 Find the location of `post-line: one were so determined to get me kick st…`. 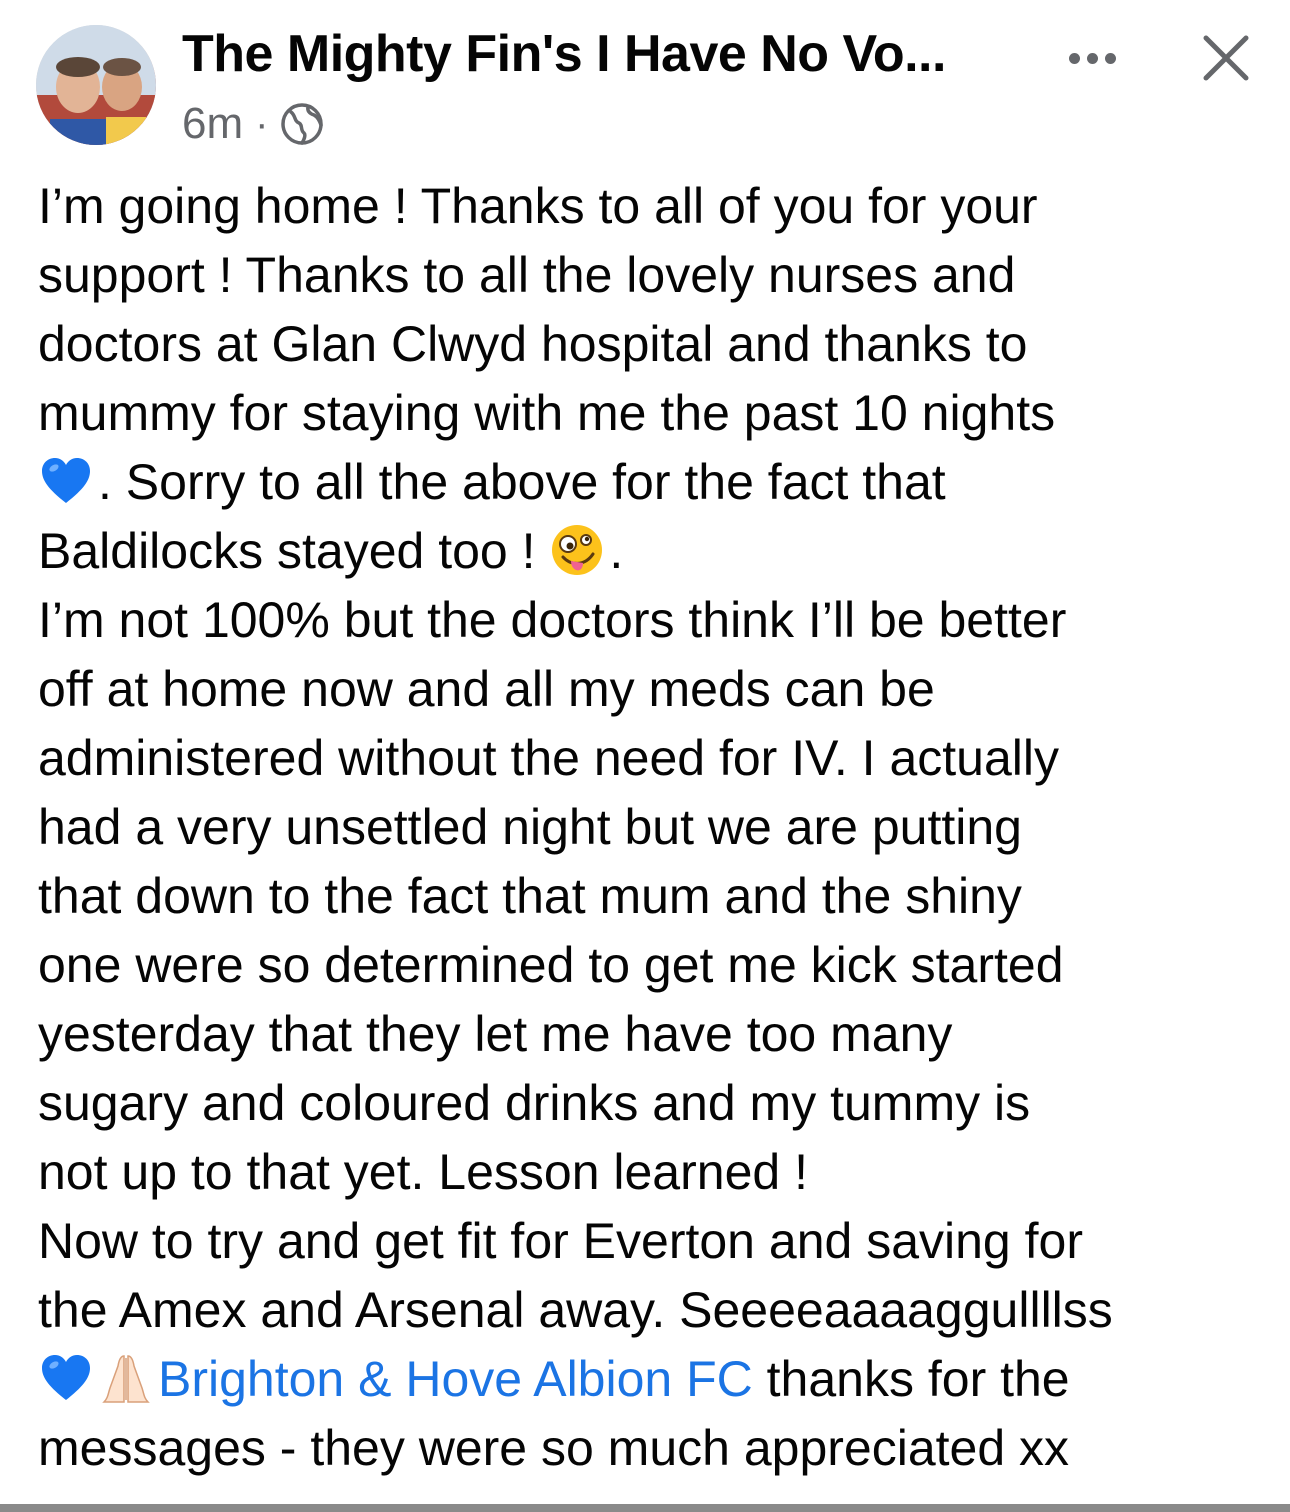

post-line: one were so determined to get me kick st… is located at coordinates (551, 965).